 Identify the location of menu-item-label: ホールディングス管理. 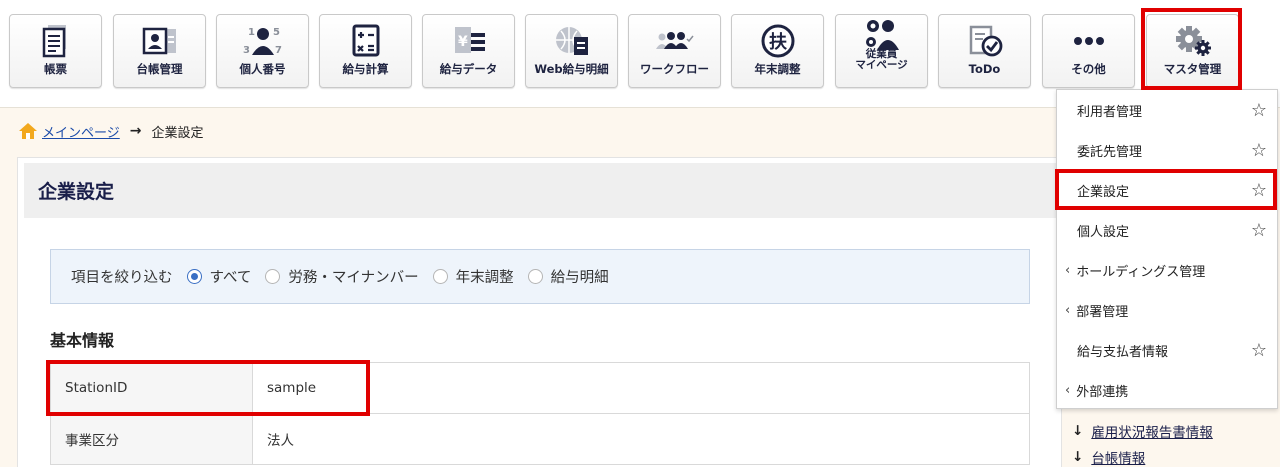
(1141, 272).